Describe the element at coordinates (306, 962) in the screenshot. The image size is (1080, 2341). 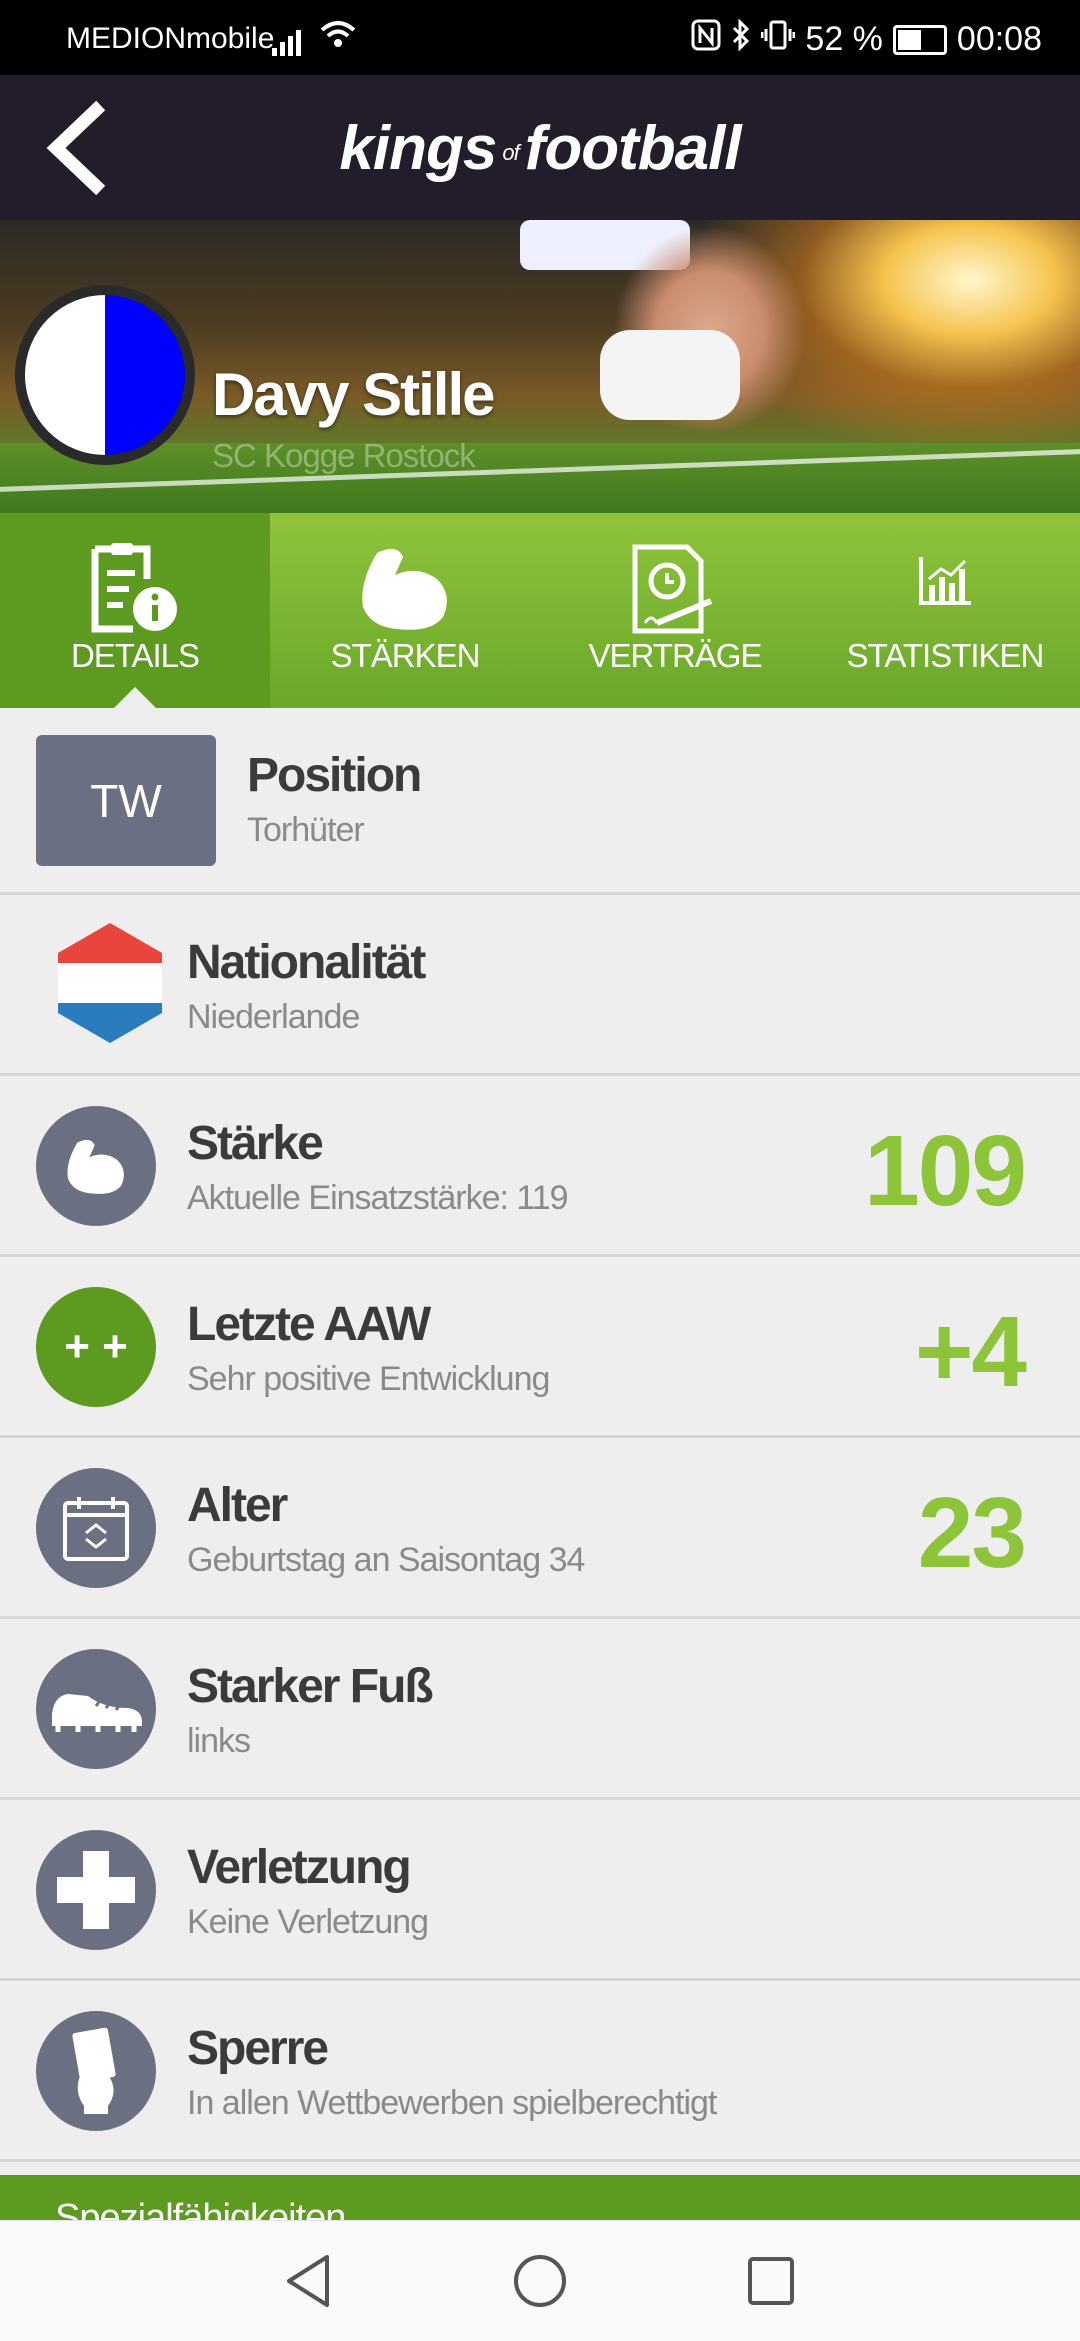
I see `row-title: Nationalität` at that location.